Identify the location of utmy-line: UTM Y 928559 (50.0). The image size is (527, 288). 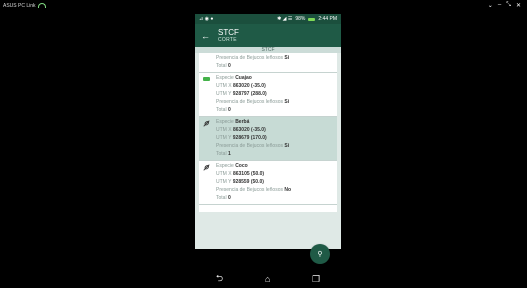
(276, 182).